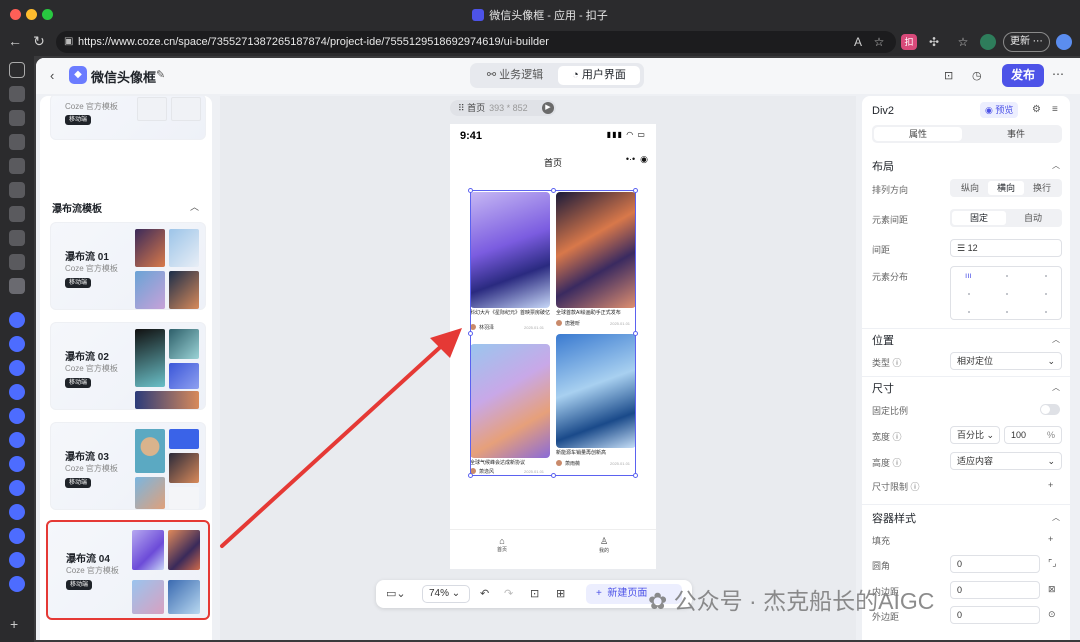 The image size is (1080, 642). I want to click on tab-user-interface: ◔ 用户界面, so click(599, 75).